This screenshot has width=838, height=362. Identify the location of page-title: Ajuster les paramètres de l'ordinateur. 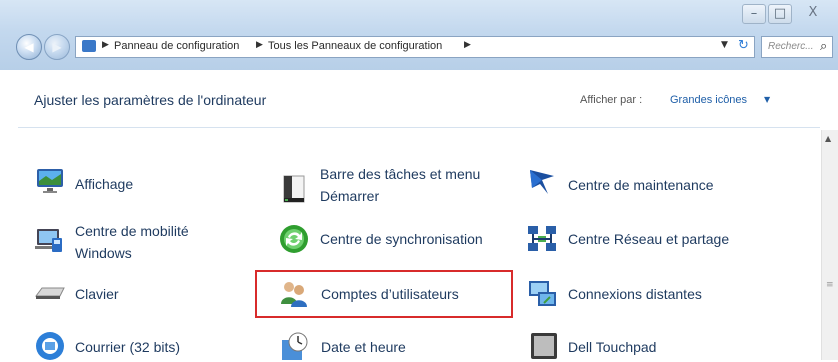
(150, 100).